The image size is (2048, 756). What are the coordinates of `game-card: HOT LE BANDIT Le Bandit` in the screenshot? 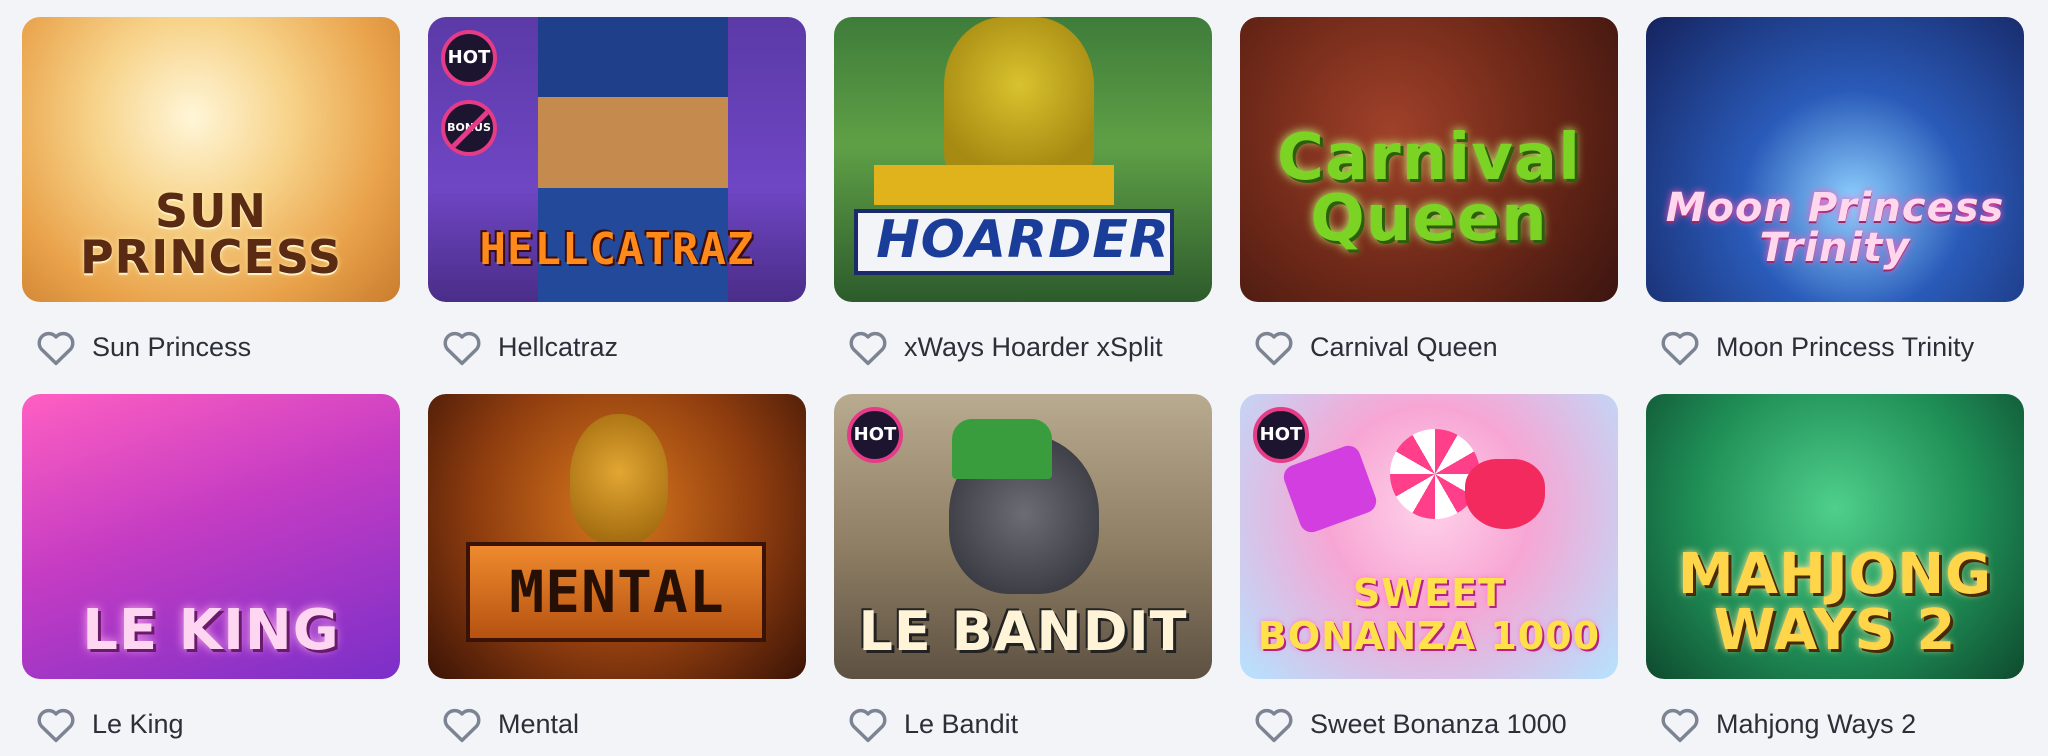 It's located at (1023, 573).